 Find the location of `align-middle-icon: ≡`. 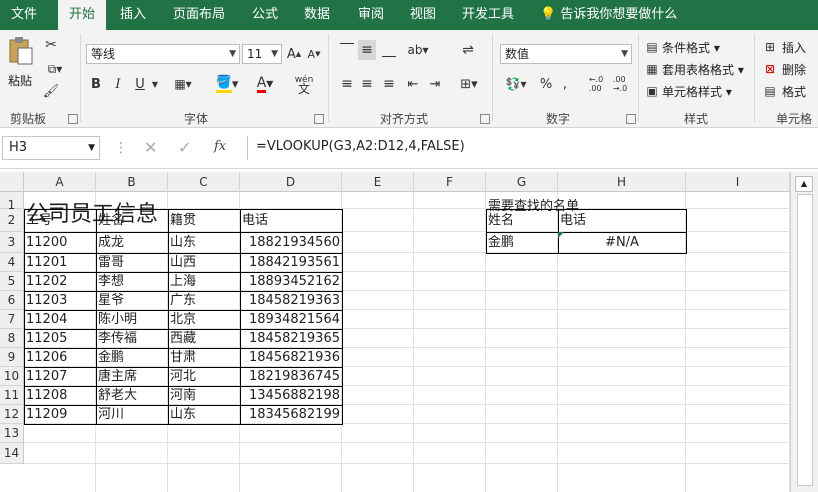

align-middle-icon: ≡ is located at coordinates (367, 50).